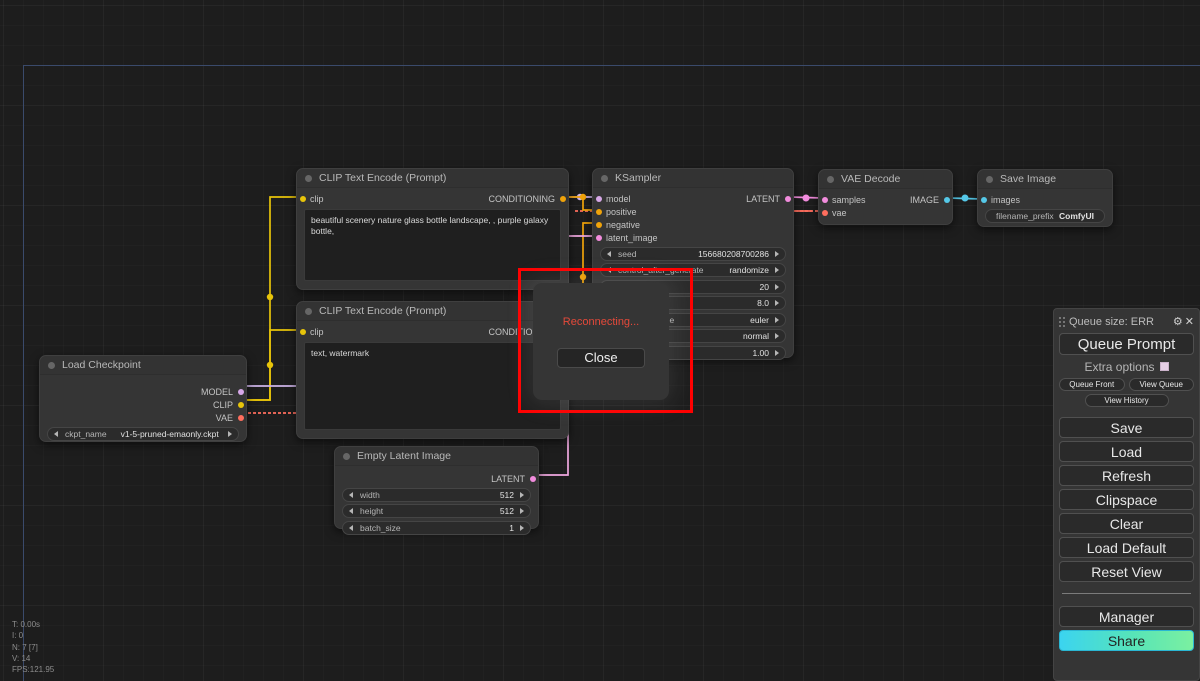 The height and width of the screenshot is (681, 1200). What do you see at coordinates (733, 254) in the screenshot?
I see `widget-value: 156680208700286` at bounding box center [733, 254].